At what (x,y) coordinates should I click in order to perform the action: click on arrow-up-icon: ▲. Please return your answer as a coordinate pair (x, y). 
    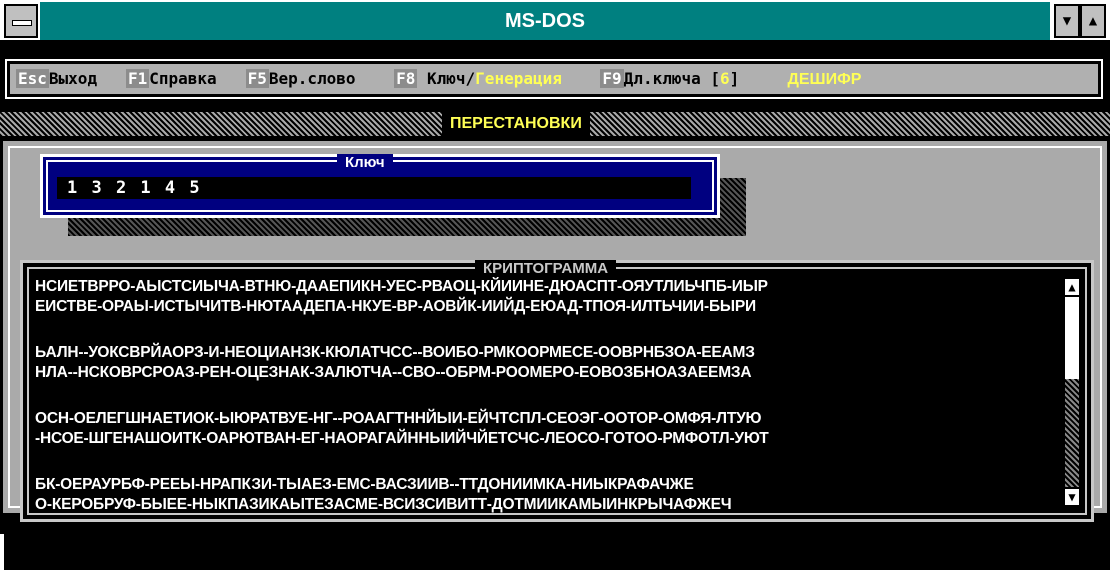
    Looking at the image, I should click on (1072, 287).